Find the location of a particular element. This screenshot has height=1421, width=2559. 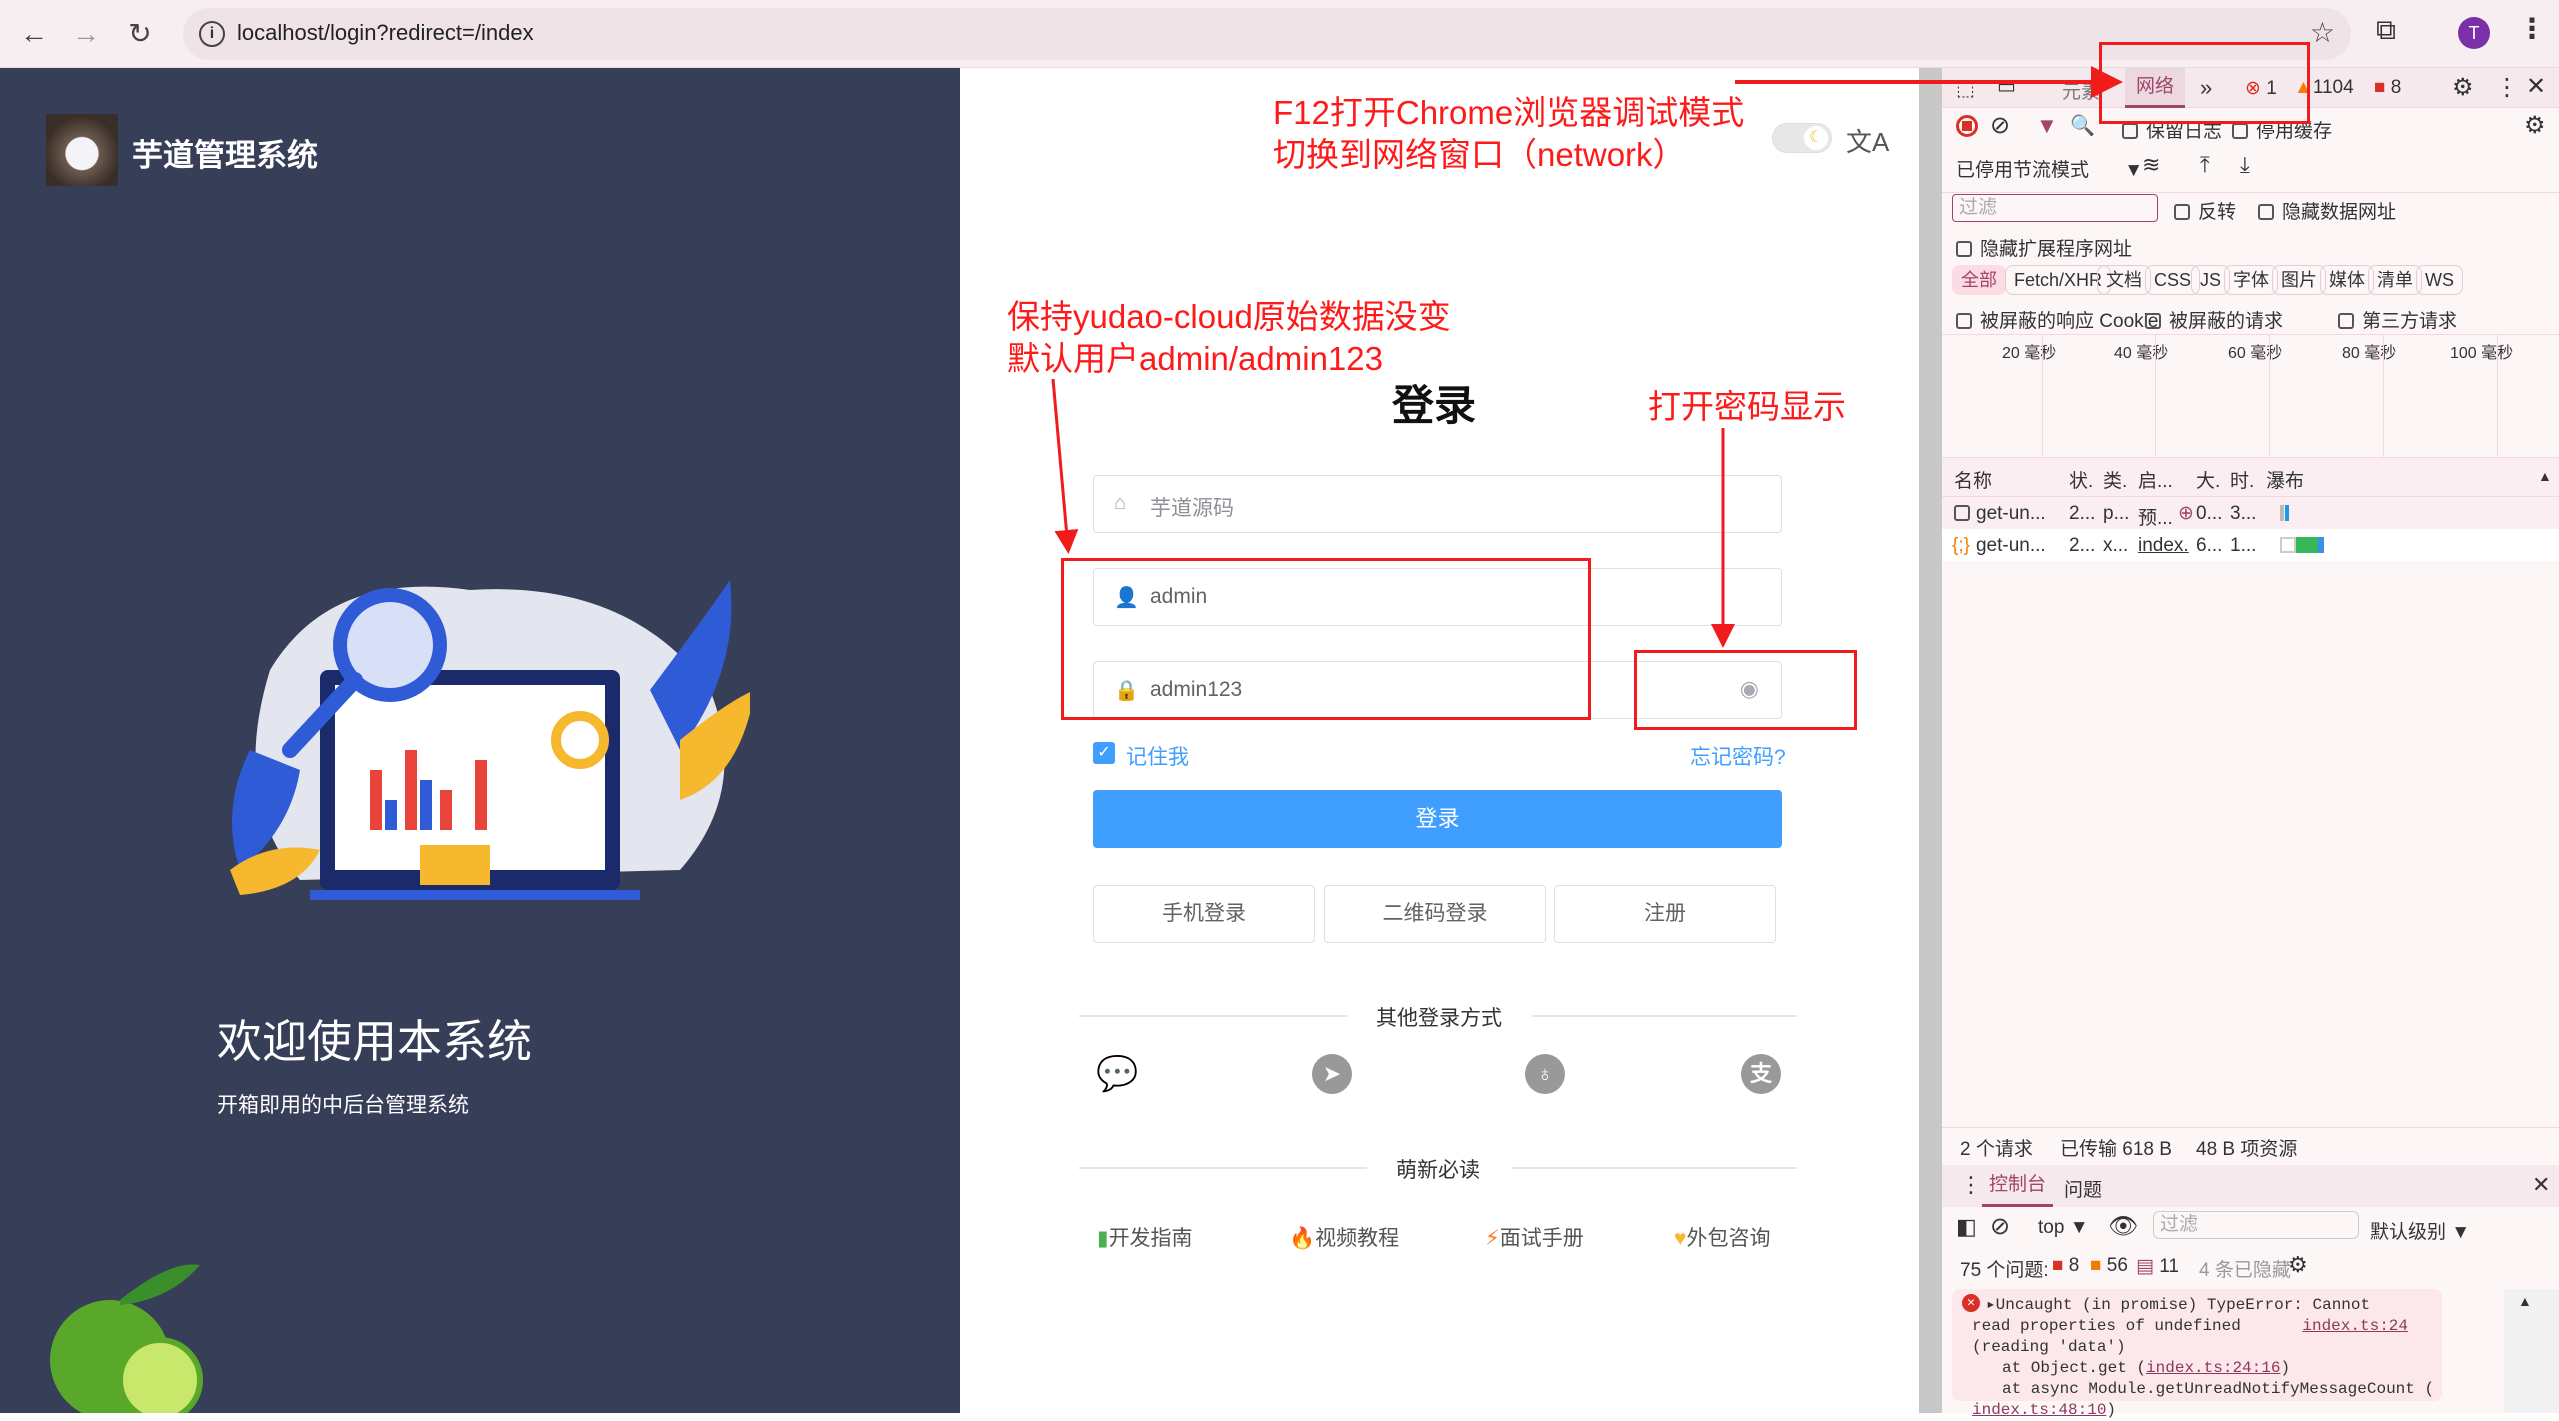

column-waterfall: 瀑布 is located at coordinates (2285, 479).